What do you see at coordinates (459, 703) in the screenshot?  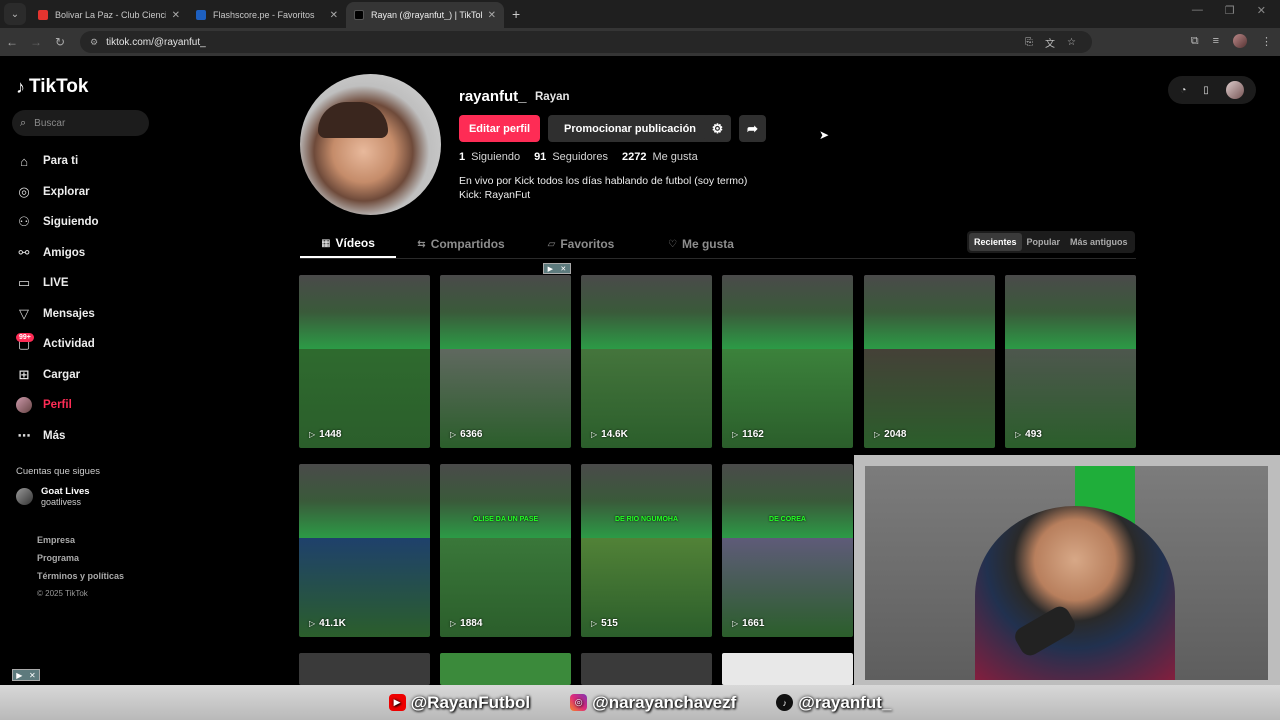 I see `youtube-handle: ▶ @RayanFutbol` at bounding box center [459, 703].